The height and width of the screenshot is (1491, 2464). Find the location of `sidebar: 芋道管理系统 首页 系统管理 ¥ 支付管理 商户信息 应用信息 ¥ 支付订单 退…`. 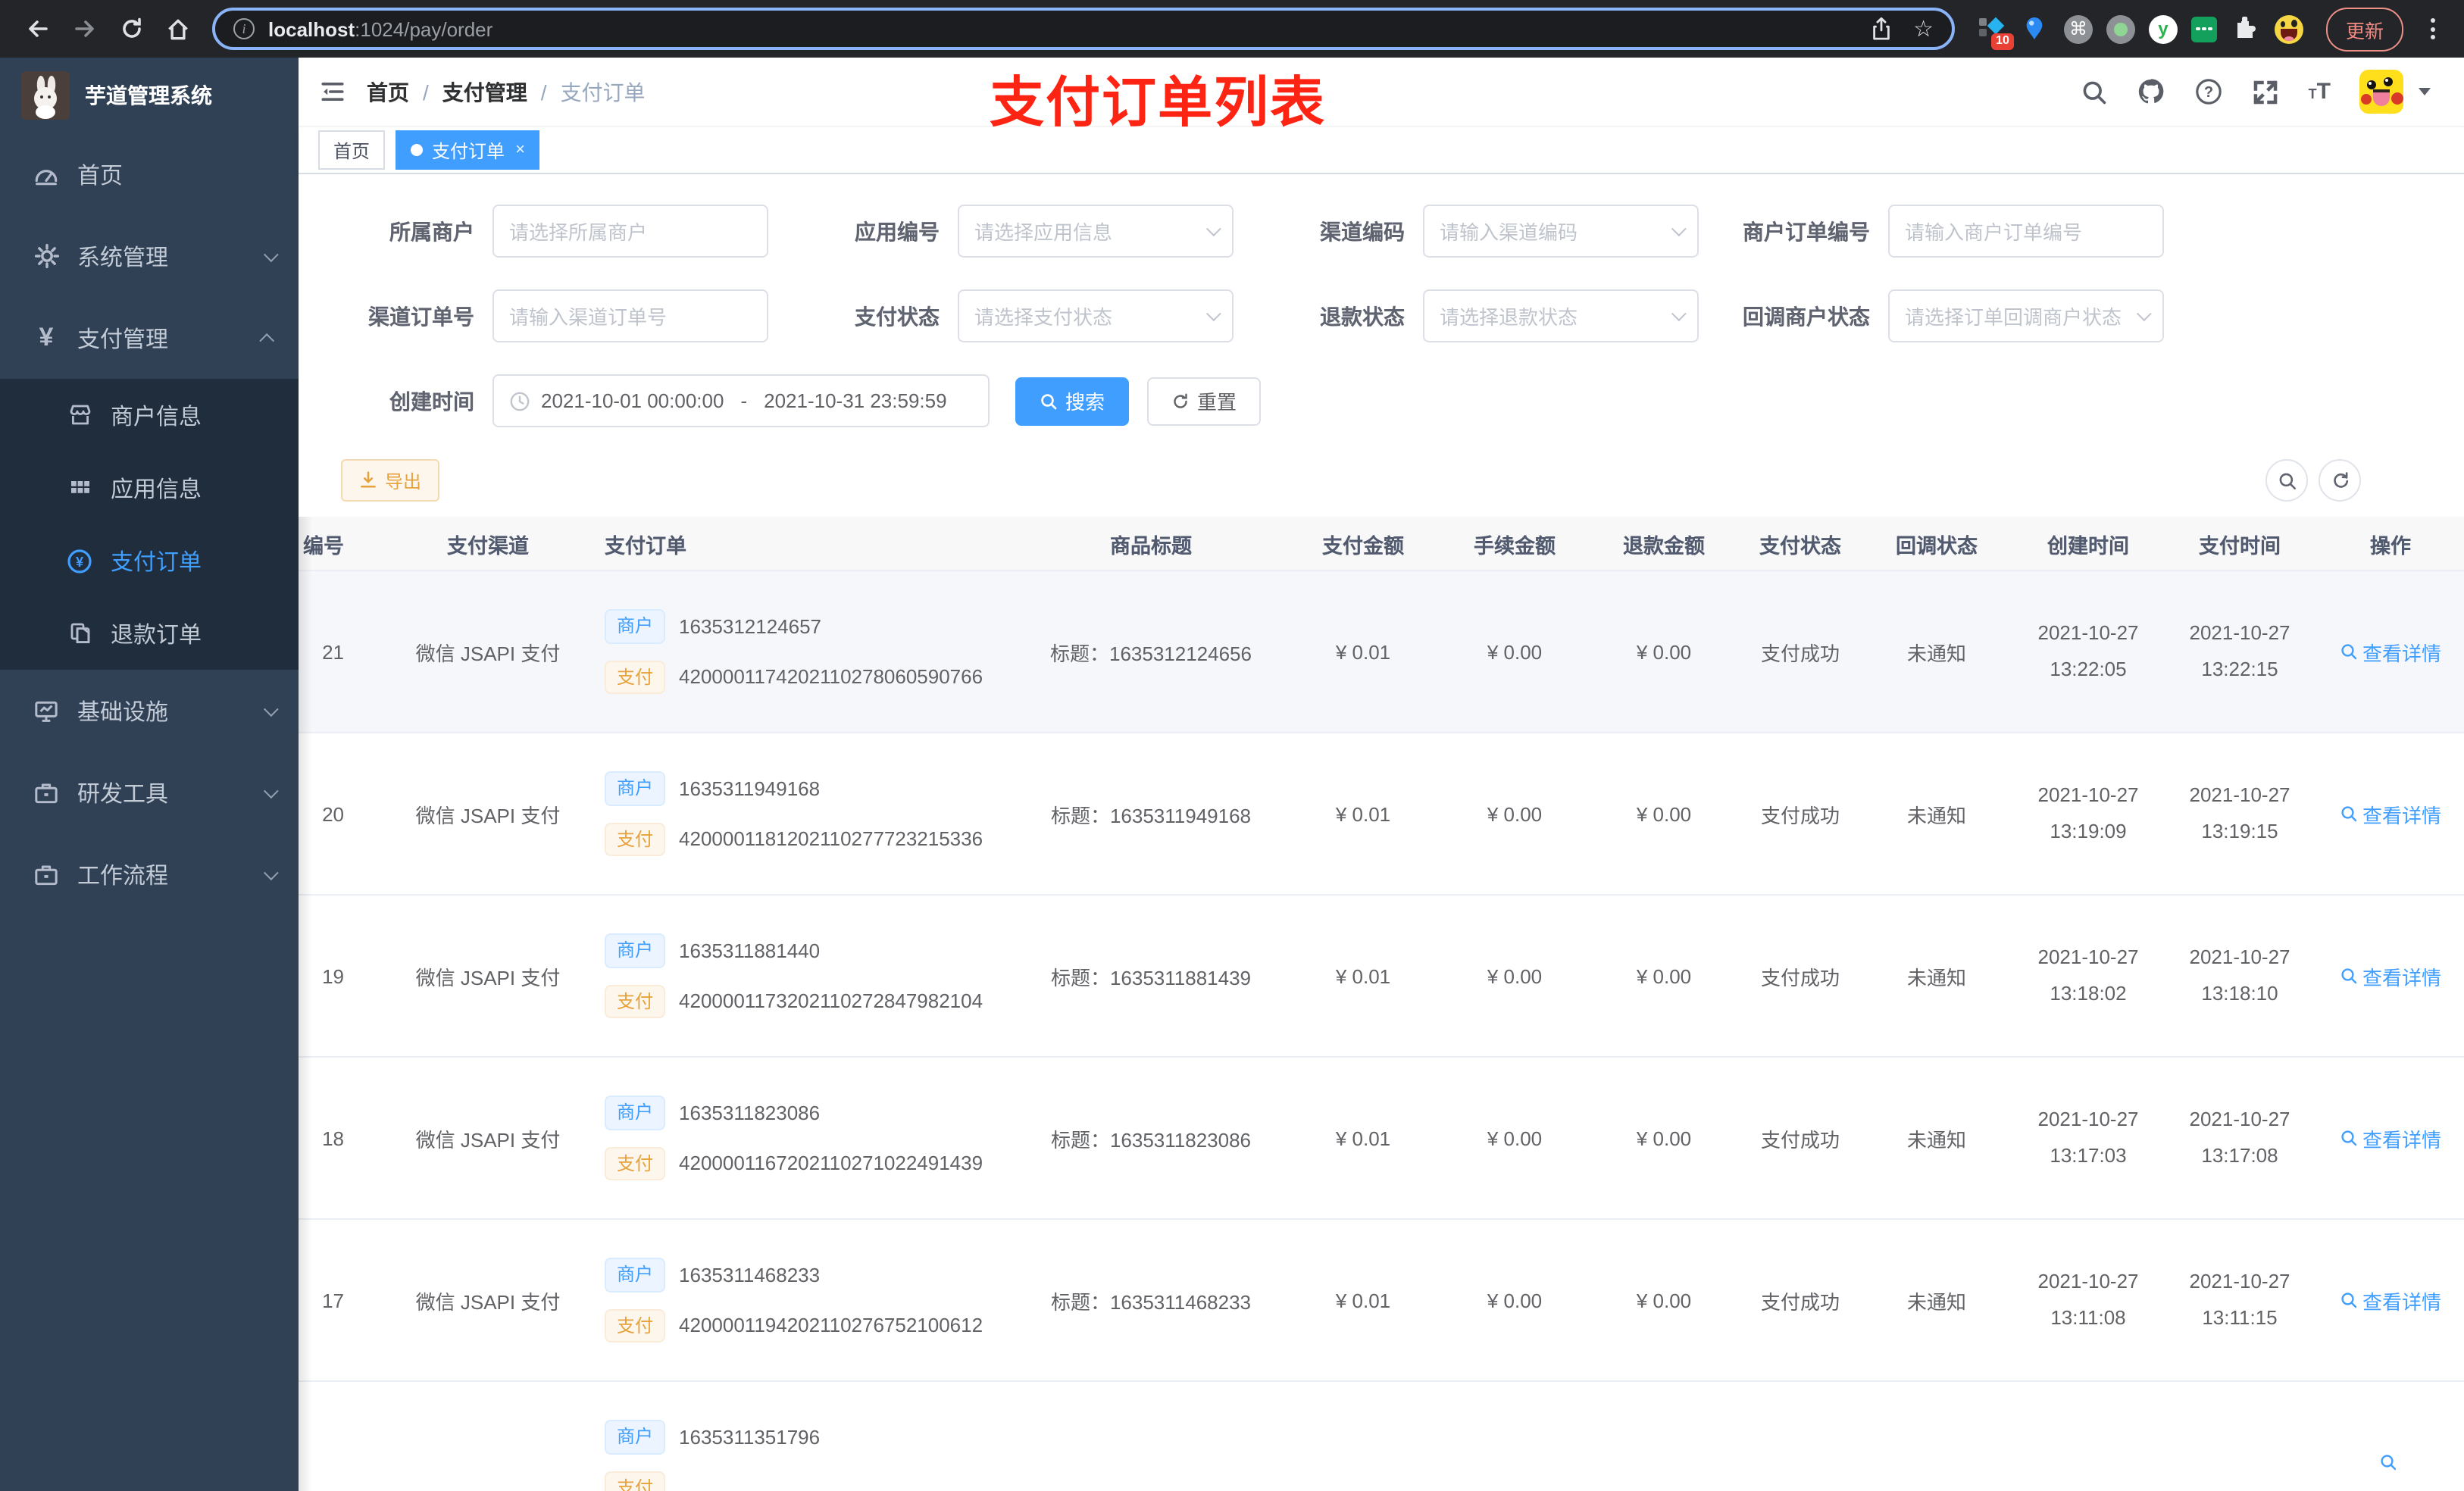

sidebar: 芋道管理系统 首页 系统管理 ¥ 支付管理 商户信息 应用信息 ¥ 支付订单 退… is located at coordinates (149, 774).